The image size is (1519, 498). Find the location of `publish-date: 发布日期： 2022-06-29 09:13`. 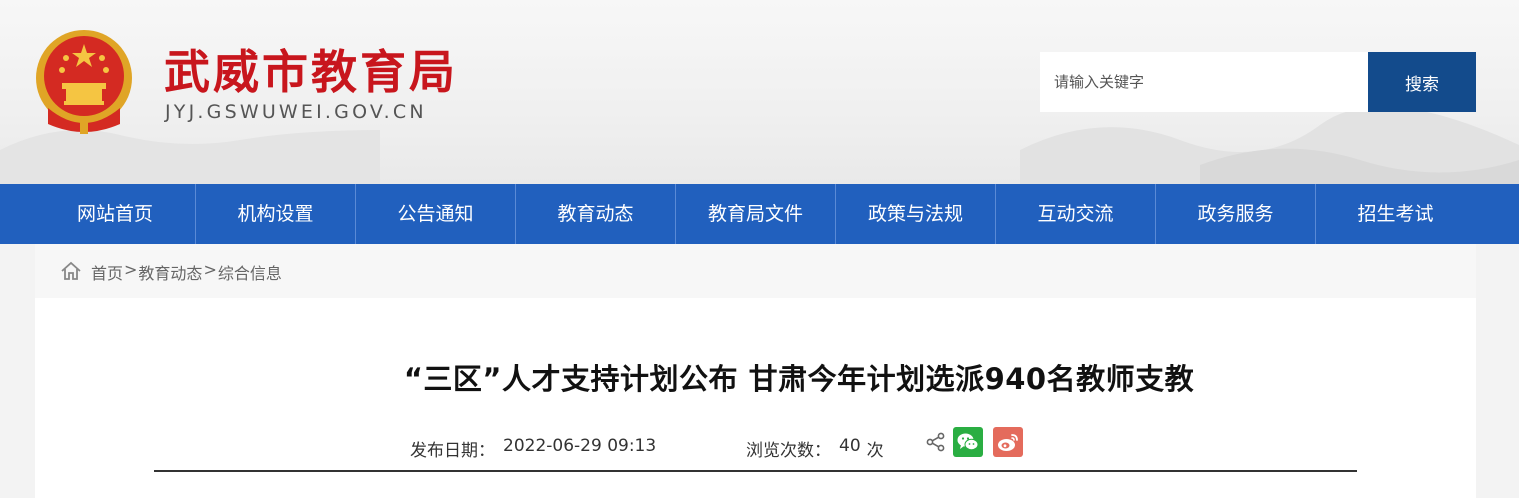

publish-date: 发布日期： 2022-06-29 09:13 is located at coordinates (533, 448).